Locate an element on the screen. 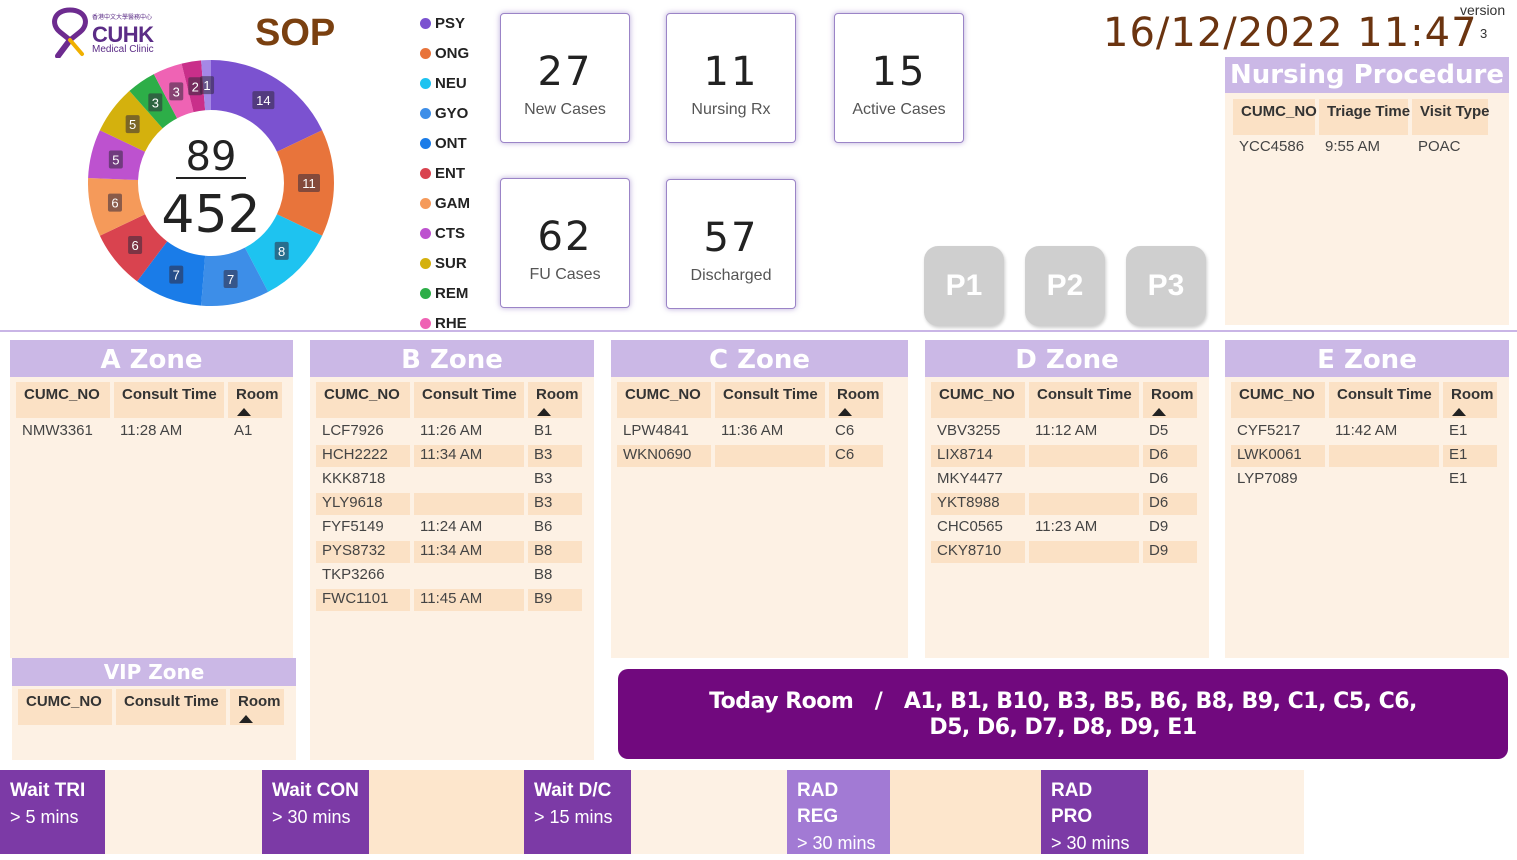 The image size is (1517, 860). col-triage-time: Triage Time is located at coordinates (1364, 117).